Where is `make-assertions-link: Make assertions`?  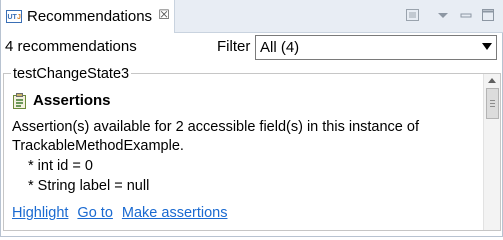 make-assertions-link: Make assertions is located at coordinates (175, 213).